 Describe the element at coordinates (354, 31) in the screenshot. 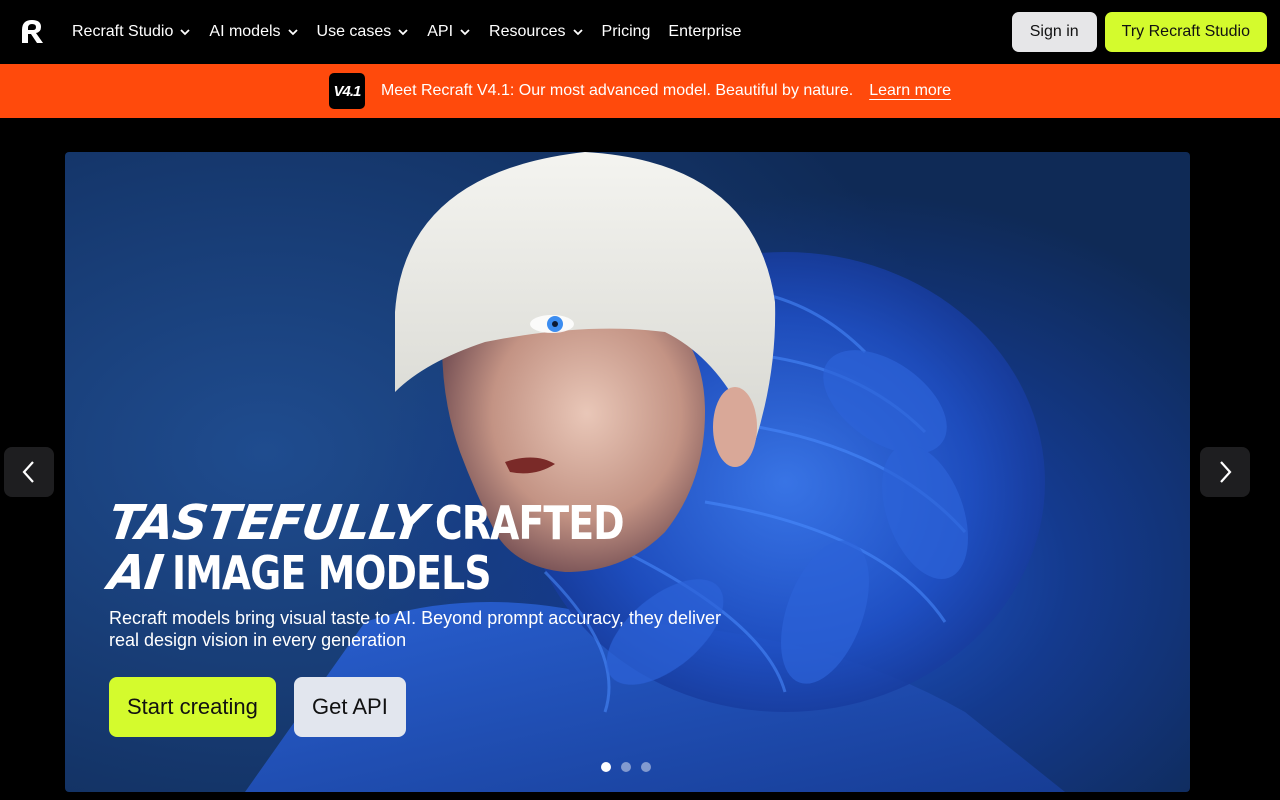

I see `nav-item-label: Use cases` at that location.